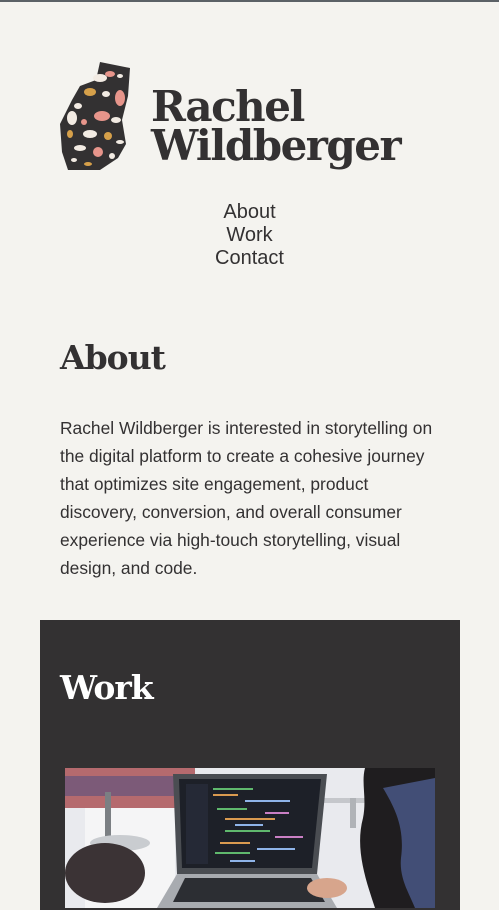 The image size is (499, 910). What do you see at coordinates (113, 357) in the screenshot?
I see `about-heading: About` at bounding box center [113, 357].